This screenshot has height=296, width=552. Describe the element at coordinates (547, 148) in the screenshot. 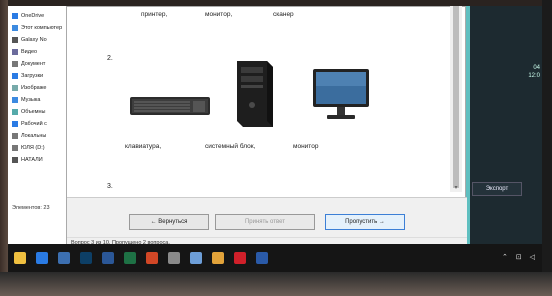

I see `bezel-right` at that location.